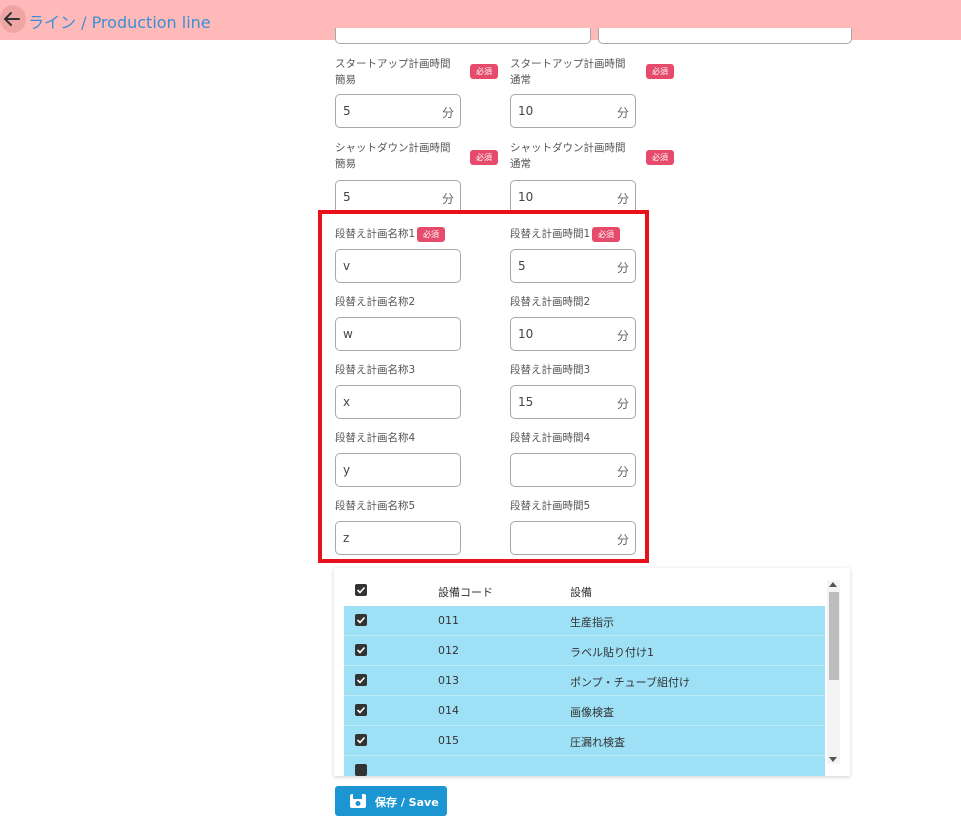  I want to click on changeover-time-input-3: 15 分, so click(573, 402).